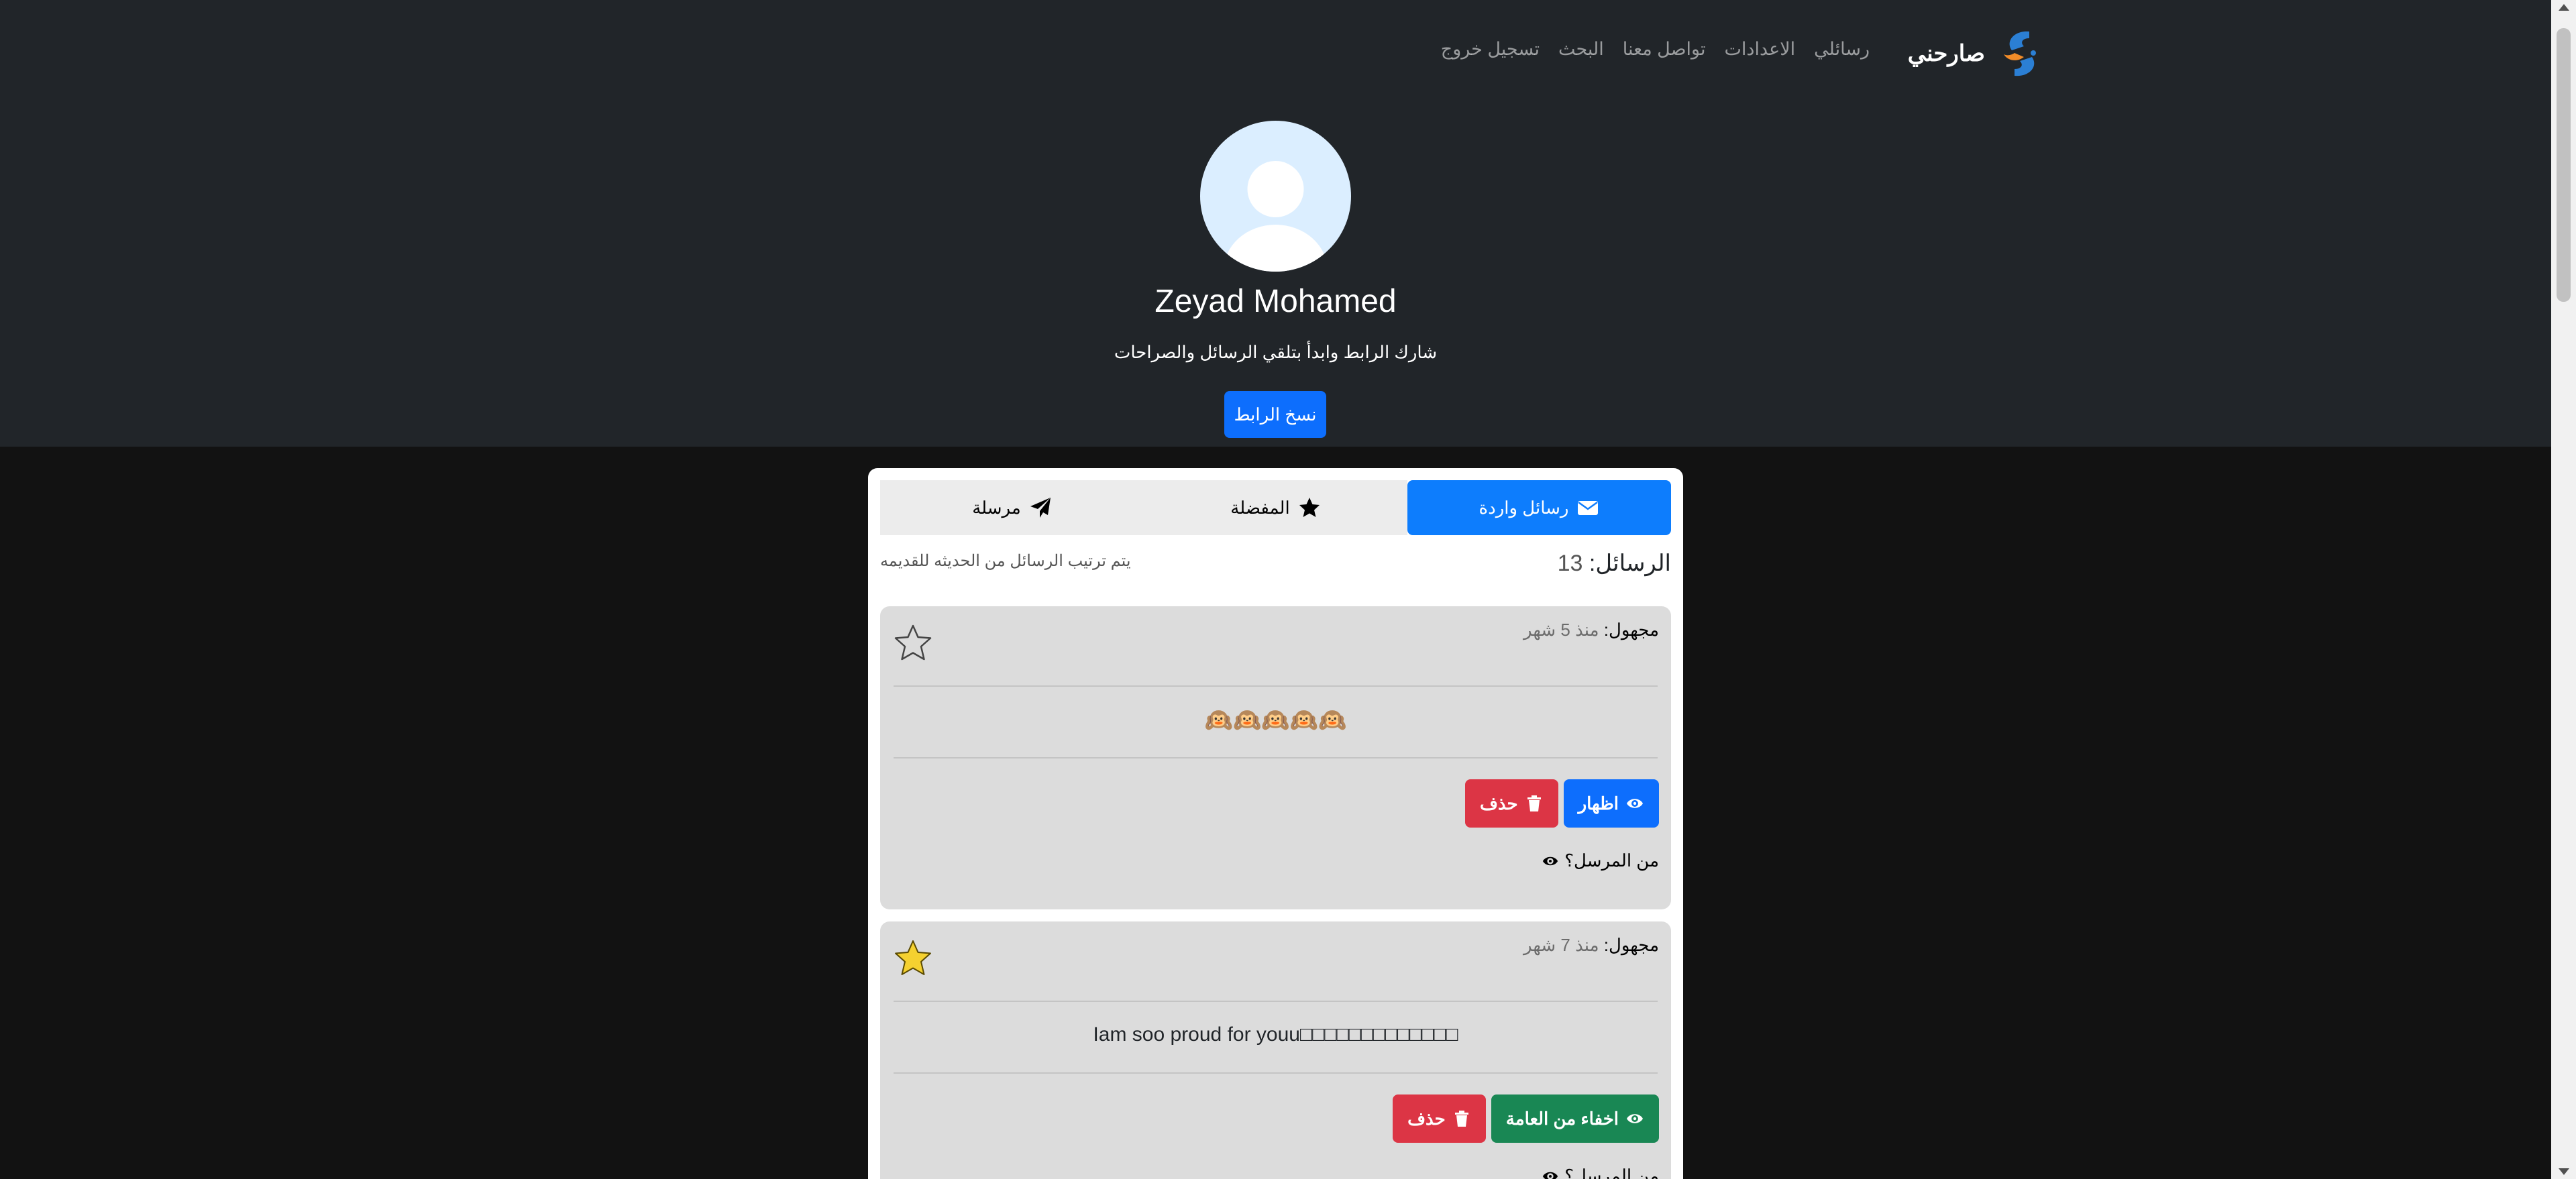  Describe the element at coordinates (2563, 589) in the screenshot. I see `page-scrollbar` at that location.